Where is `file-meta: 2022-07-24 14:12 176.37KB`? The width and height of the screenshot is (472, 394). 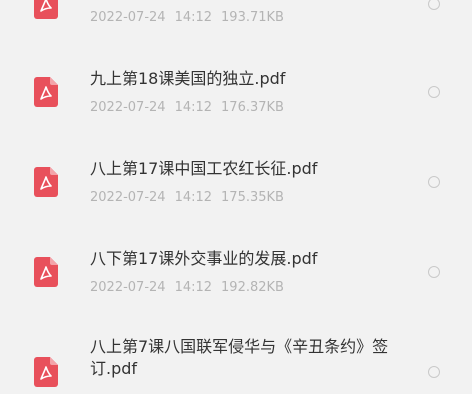
file-meta: 2022-07-24 14:12 176.37KB is located at coordinates (187, 108).